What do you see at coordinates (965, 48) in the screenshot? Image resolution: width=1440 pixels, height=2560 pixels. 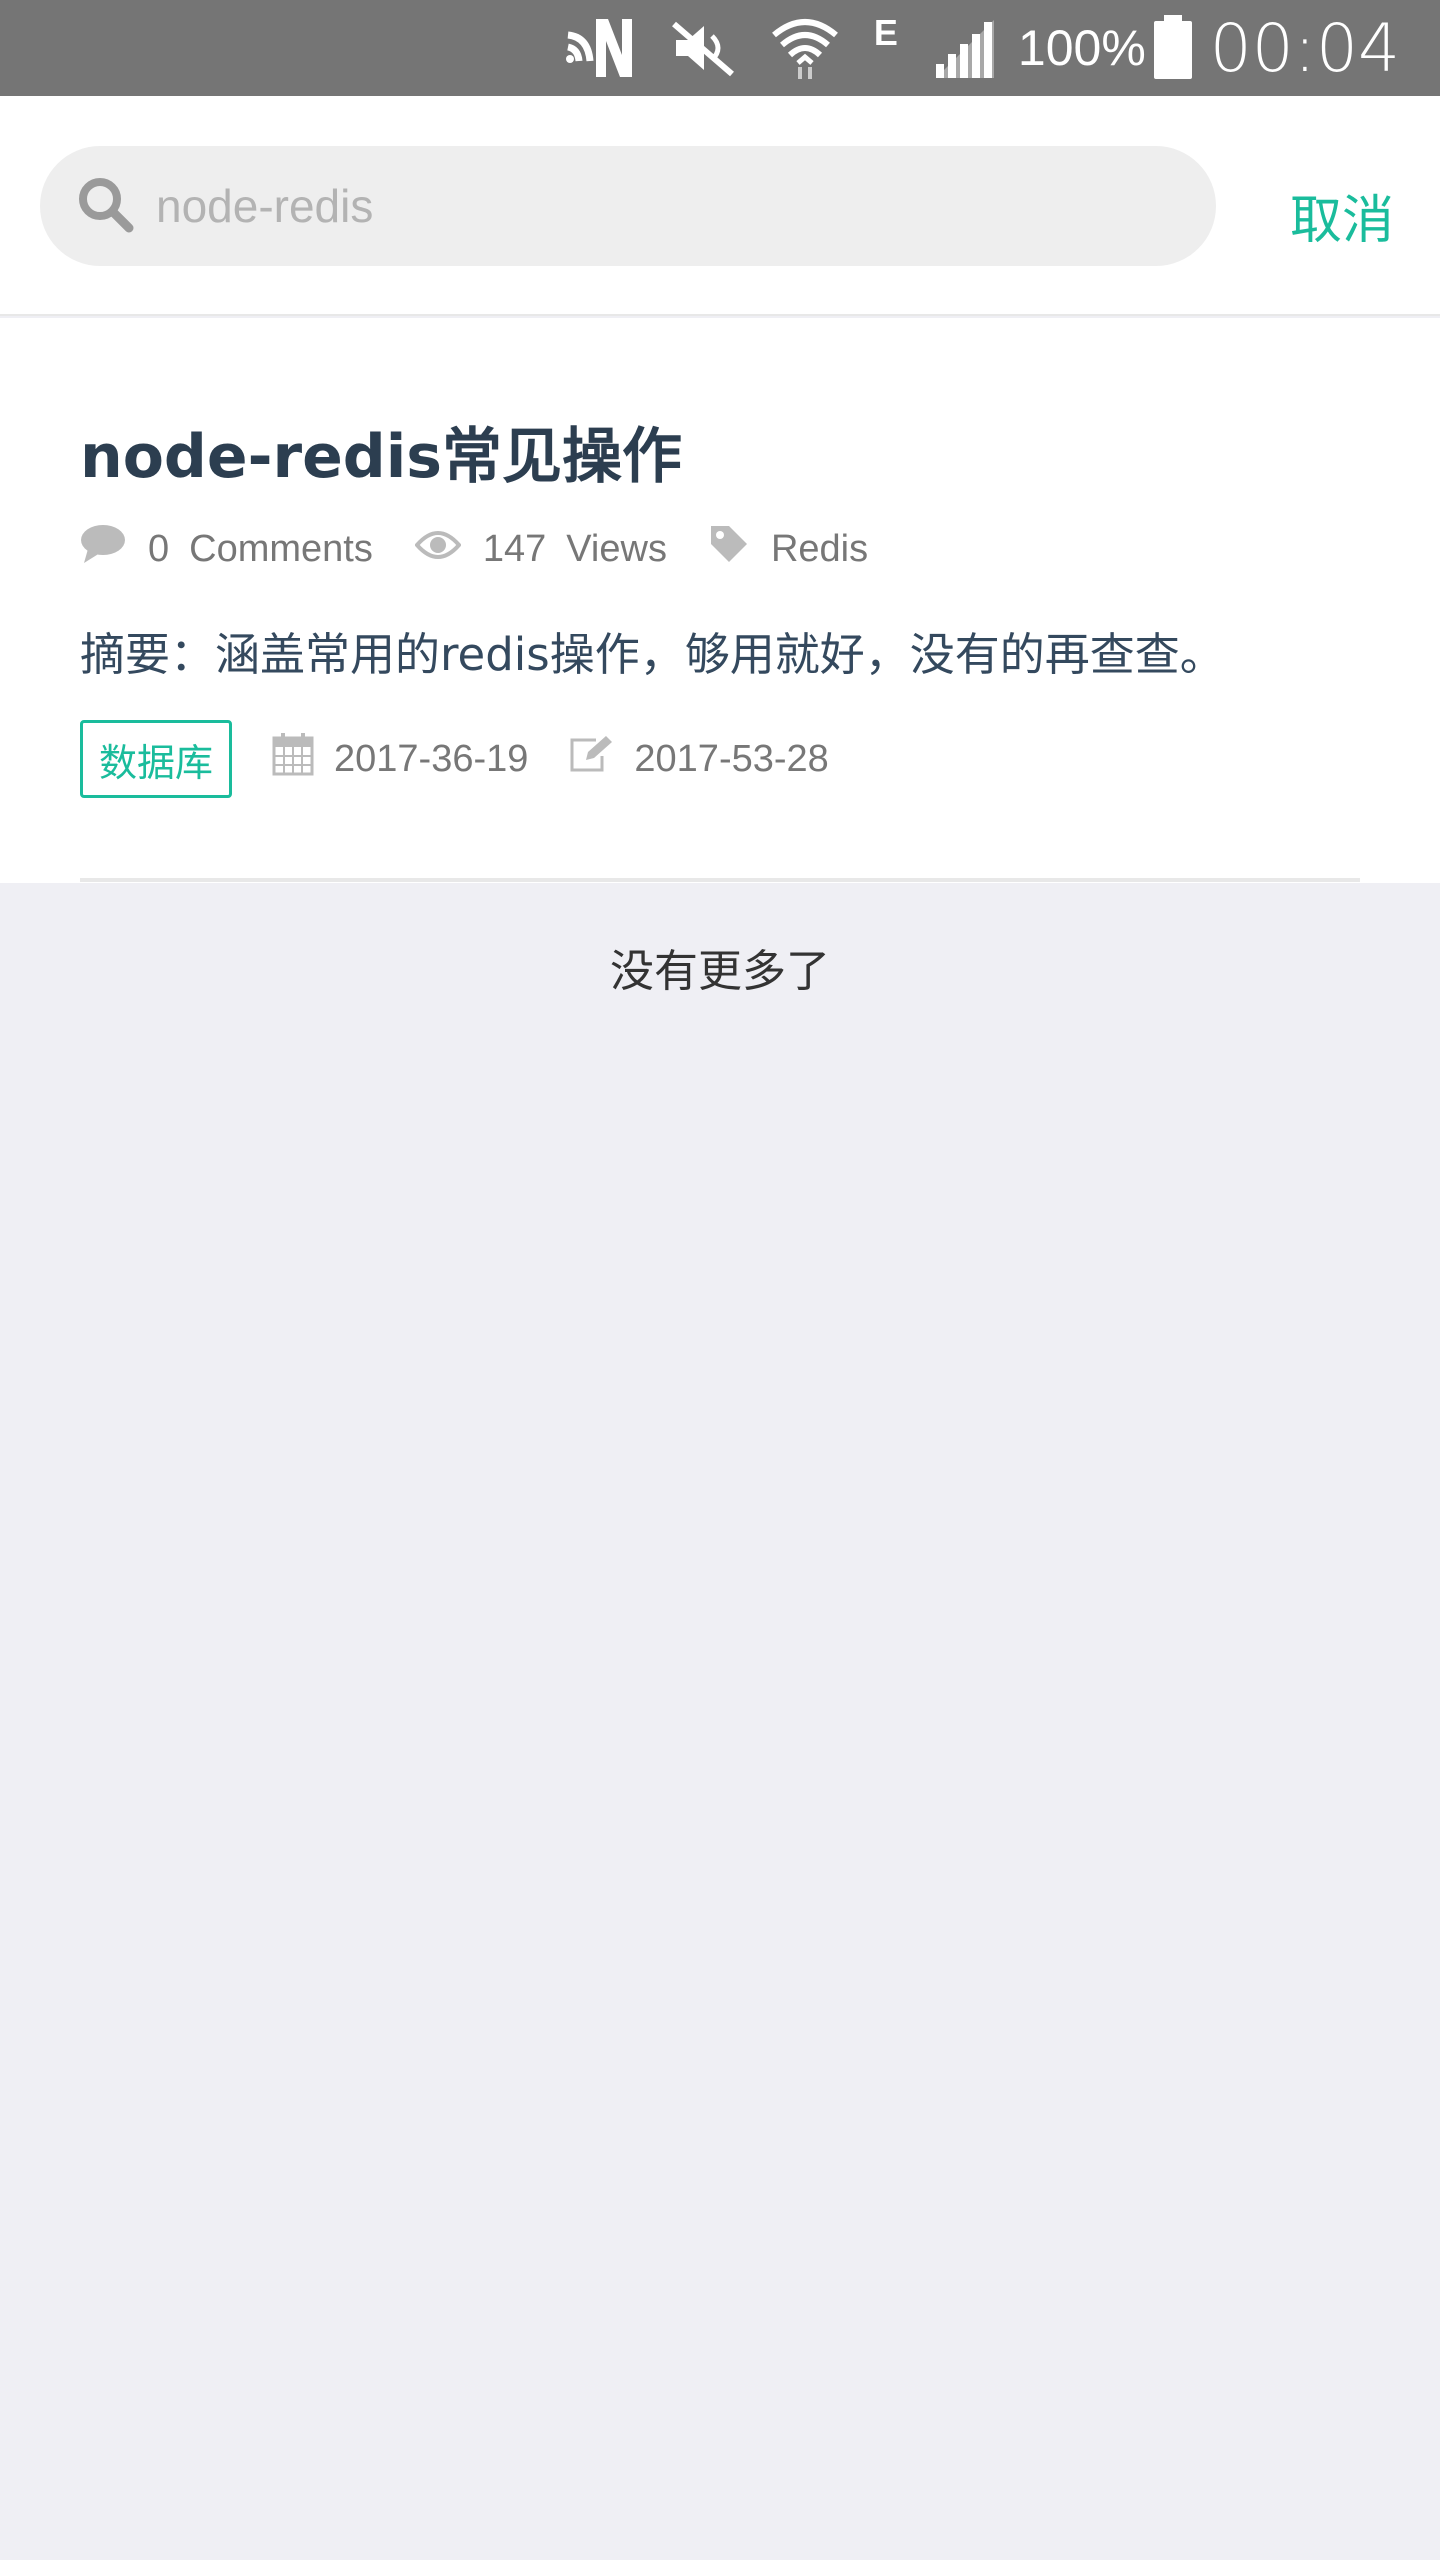 I see `signal-icon` at bounding box center [965, 48].